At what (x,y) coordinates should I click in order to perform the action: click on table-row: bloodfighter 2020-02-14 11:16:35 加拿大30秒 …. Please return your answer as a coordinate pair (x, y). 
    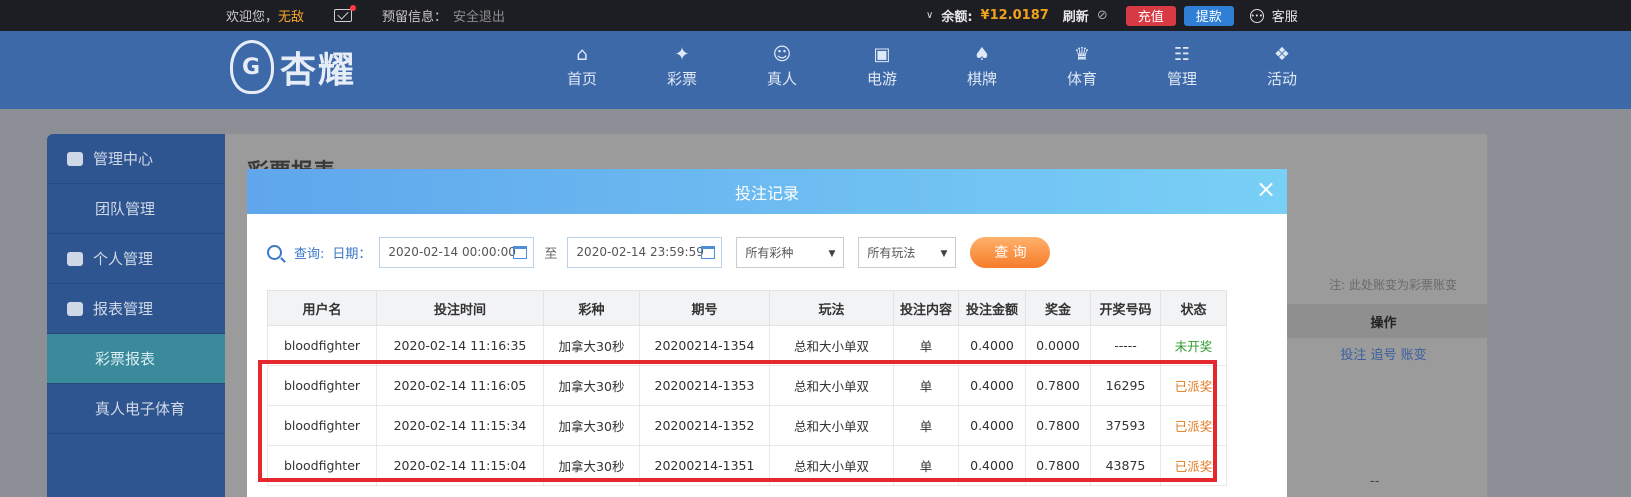
    Looking at the image, I should click on (747, 345).